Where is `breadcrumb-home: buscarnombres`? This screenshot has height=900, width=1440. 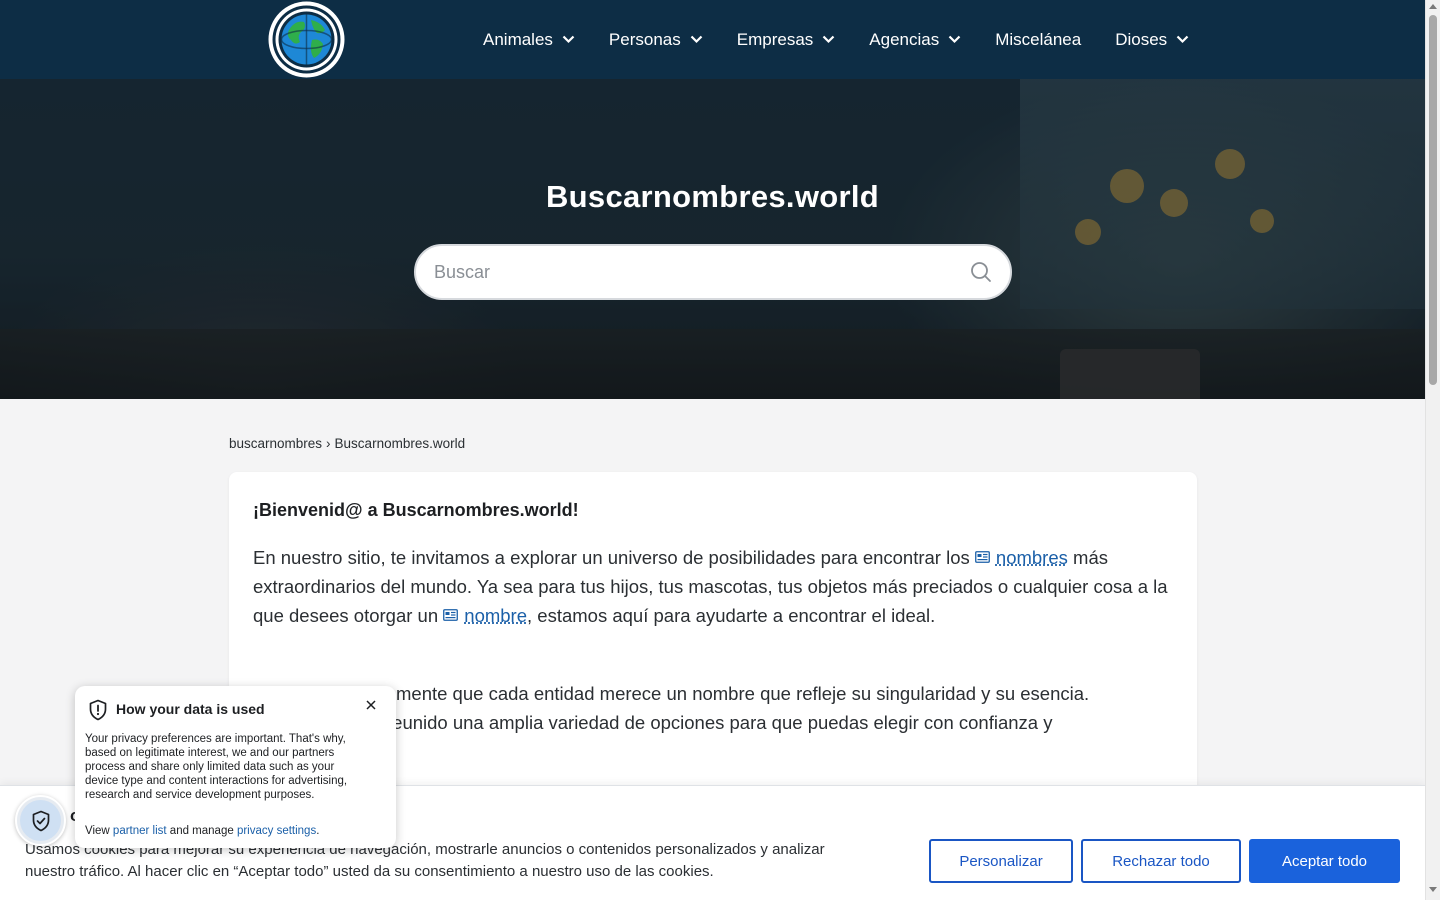
breadcrumb-home: buscarnombres is located at coordinates (275, 443).